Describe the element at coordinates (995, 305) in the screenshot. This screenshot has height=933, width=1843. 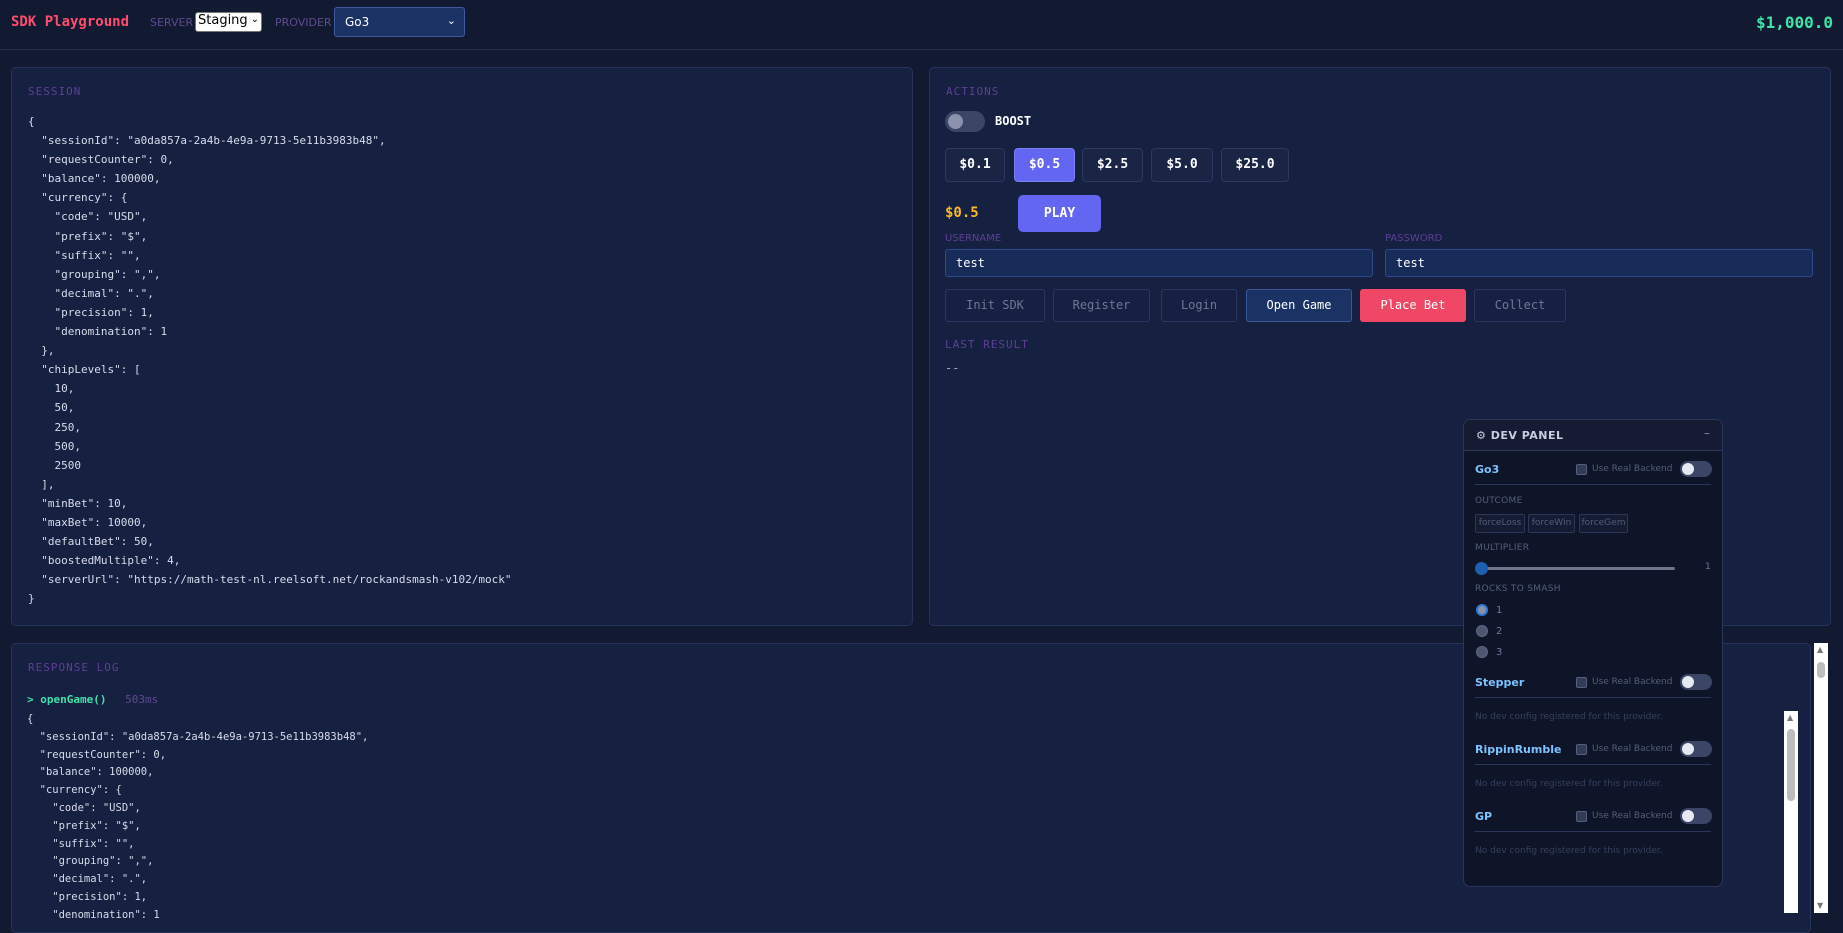
I see `init-sdk-button: Init SDK` at that location.